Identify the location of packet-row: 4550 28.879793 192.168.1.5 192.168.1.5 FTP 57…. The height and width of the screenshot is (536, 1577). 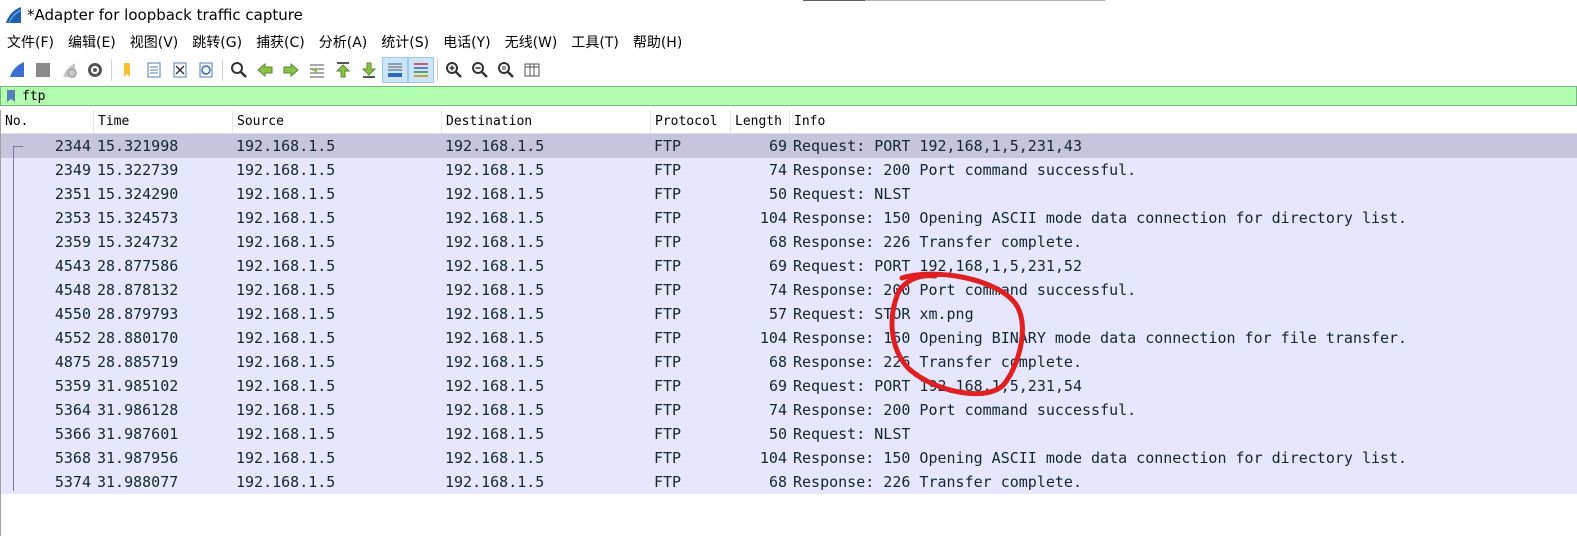
(789, 314).